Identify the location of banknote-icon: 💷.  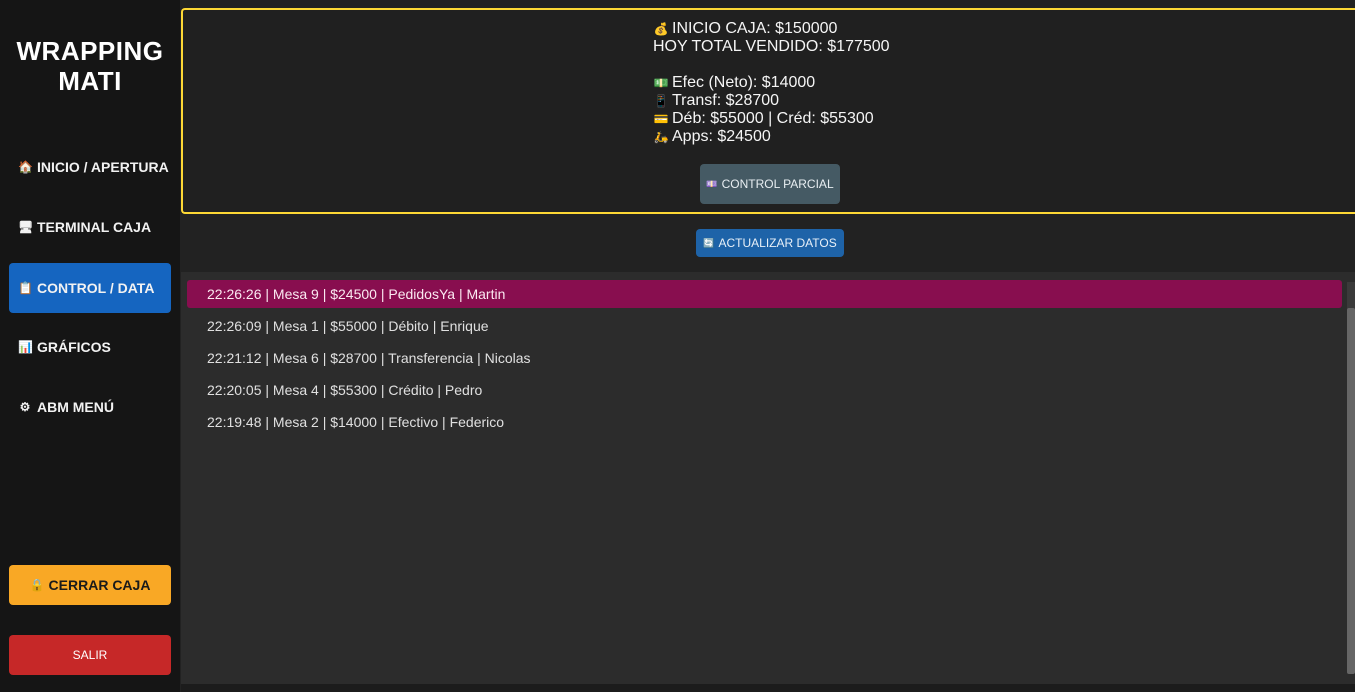
(712, 183).